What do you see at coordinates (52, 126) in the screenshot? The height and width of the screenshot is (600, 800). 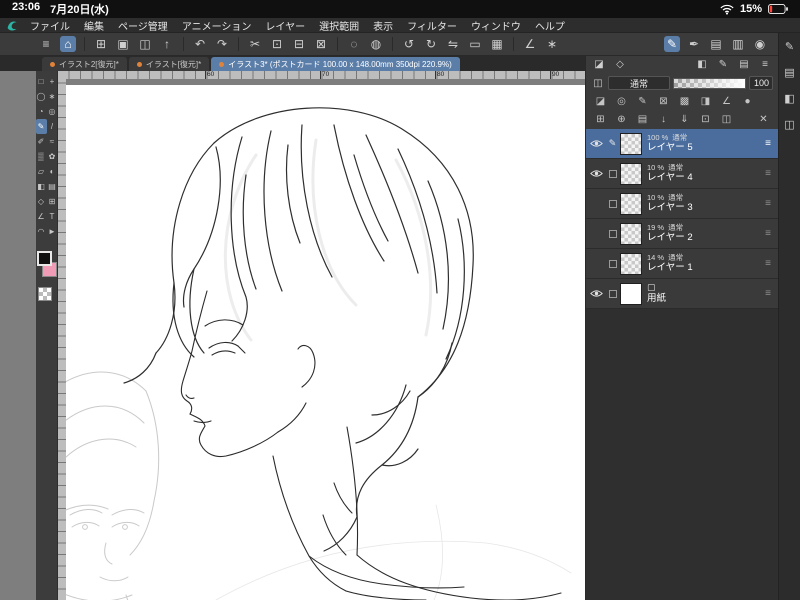 I see `pencil-icon: /` at bounding box center [52, 126].